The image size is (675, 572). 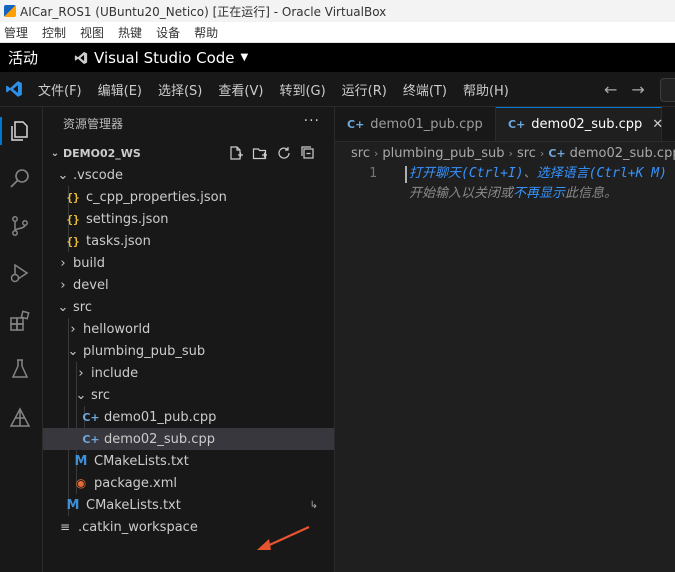 I want to click on run-debug-icon, so click(x=20, y=273).